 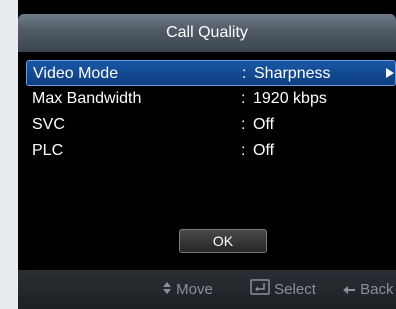 What do you see at coordinates (211, 73) in the screenshot?
I see `setting-row-video-mode: Video Mode : Sharpness` at bounding box center [211, 73].